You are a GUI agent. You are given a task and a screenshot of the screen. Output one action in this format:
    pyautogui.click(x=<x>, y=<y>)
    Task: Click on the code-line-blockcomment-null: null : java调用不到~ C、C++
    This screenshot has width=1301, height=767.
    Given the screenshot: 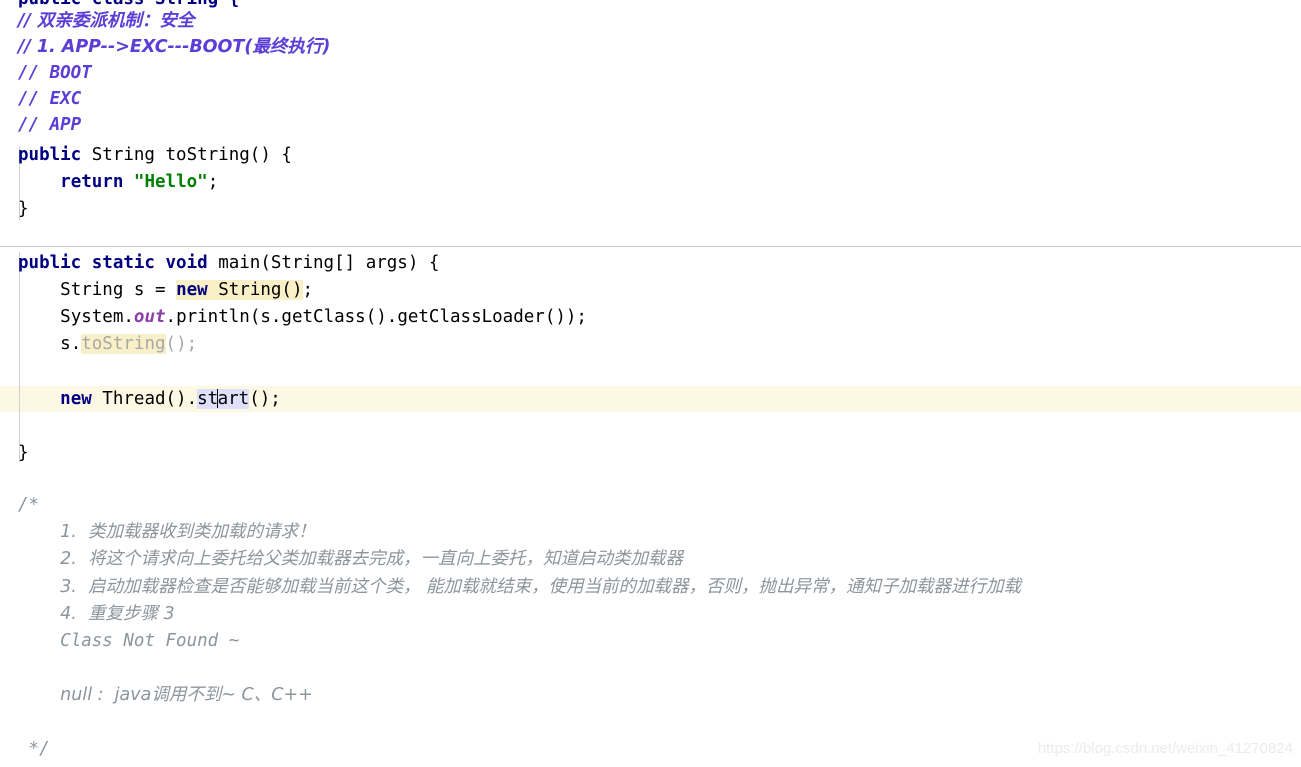 What is the action you would take?
    pyautogui.click(x=650, y=695)
    